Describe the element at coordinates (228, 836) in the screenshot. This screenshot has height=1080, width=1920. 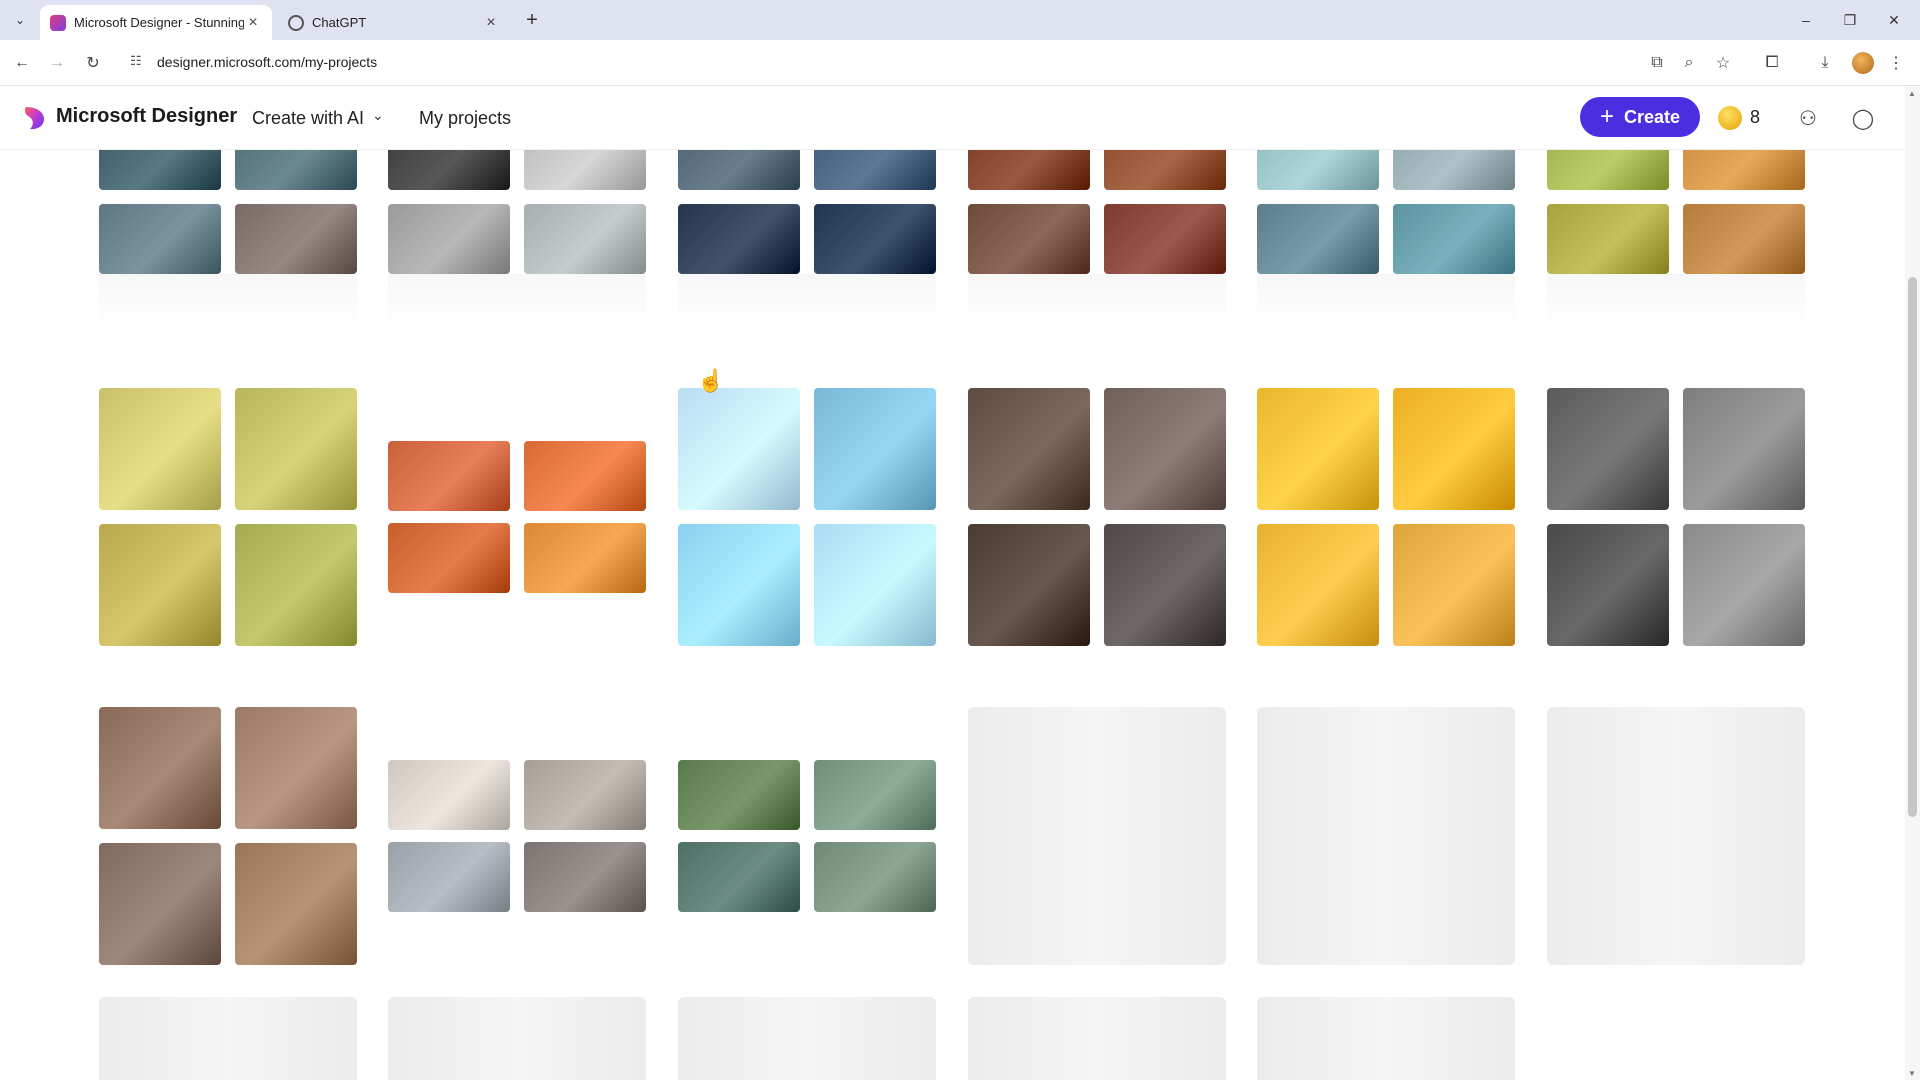
I see `project-card-mountain-hiker` at that location.